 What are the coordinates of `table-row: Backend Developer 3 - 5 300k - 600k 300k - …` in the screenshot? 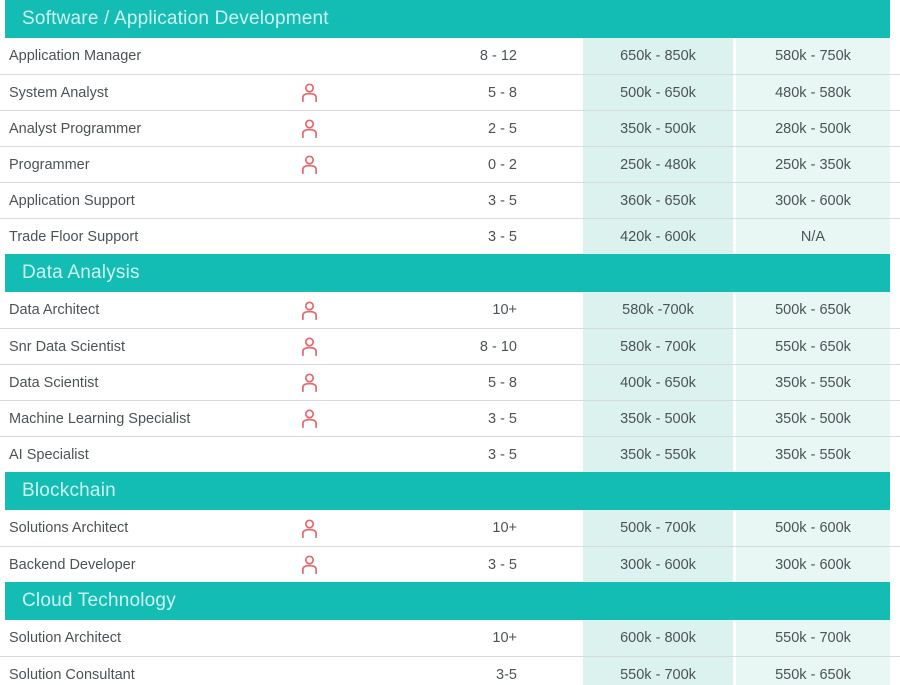 It's located at (450, 564).